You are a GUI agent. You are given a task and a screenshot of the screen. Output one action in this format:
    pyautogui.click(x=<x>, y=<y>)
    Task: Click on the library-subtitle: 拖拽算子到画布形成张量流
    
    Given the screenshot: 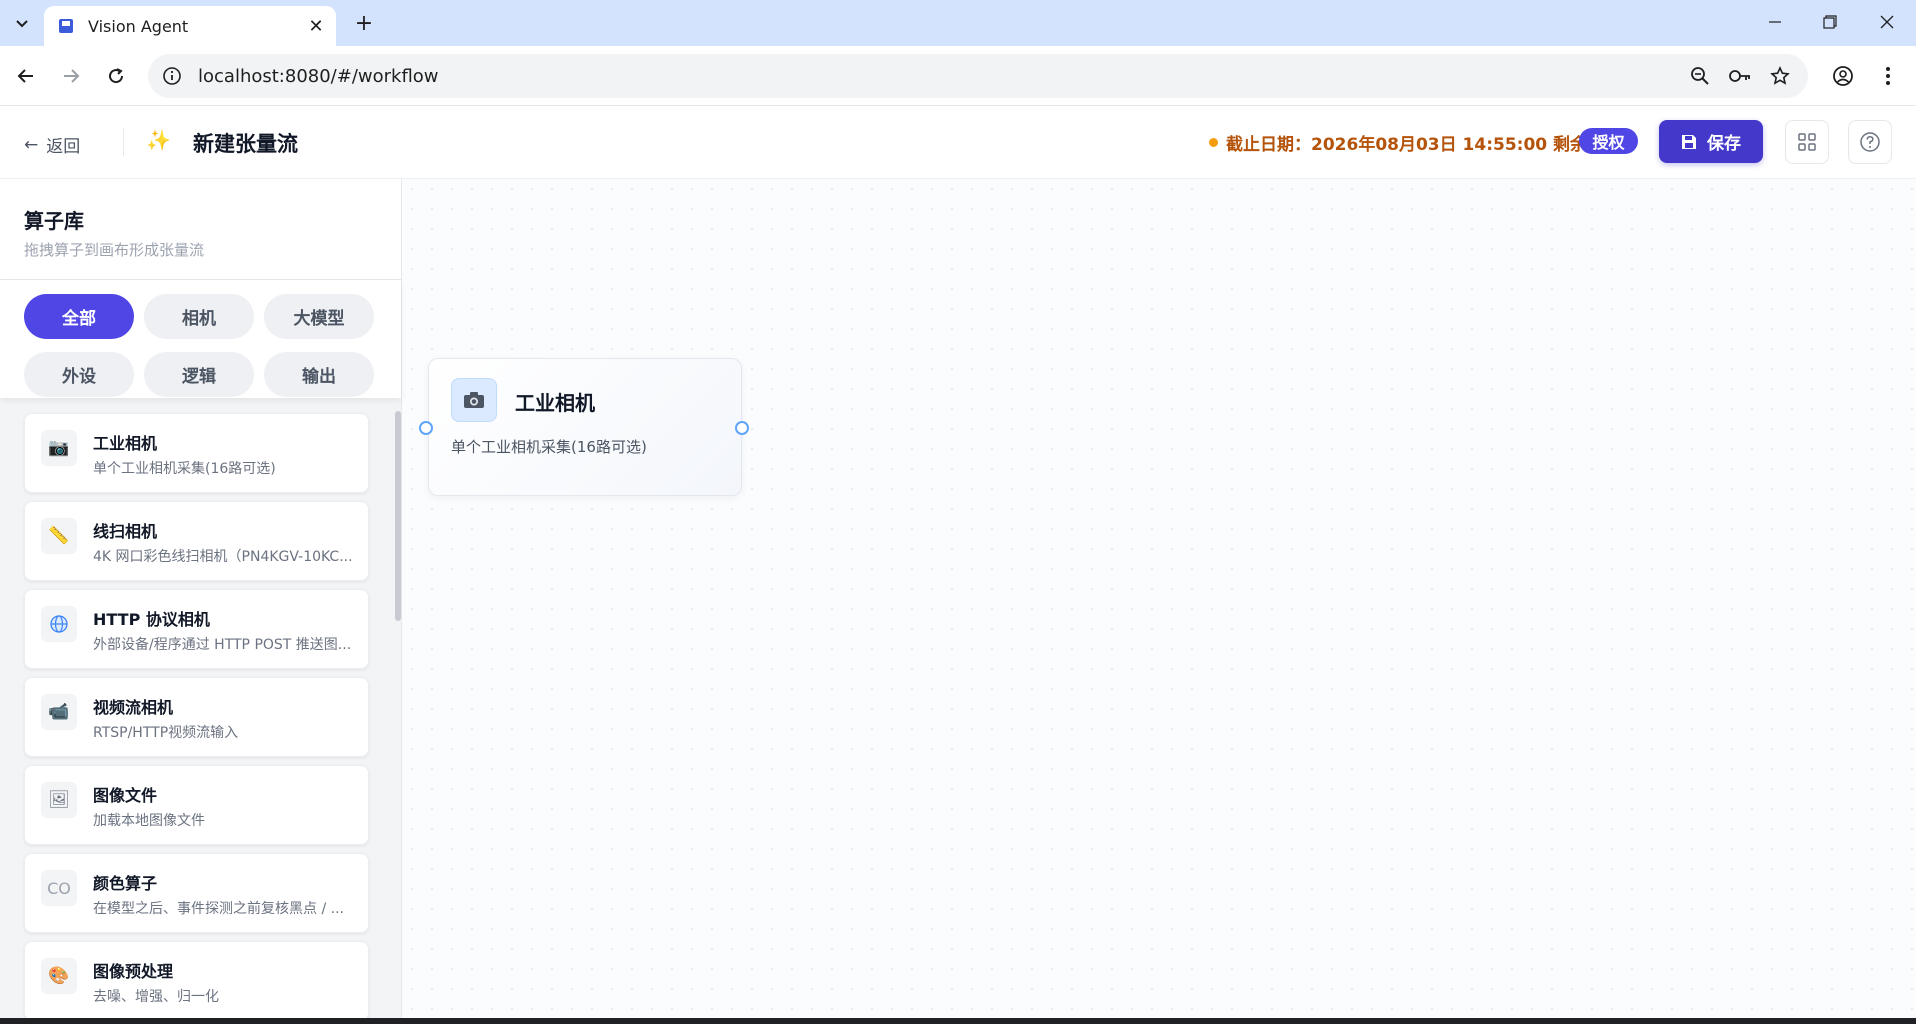 What is the action you would take?
    pyautogui.click(x=114, y=250)
    